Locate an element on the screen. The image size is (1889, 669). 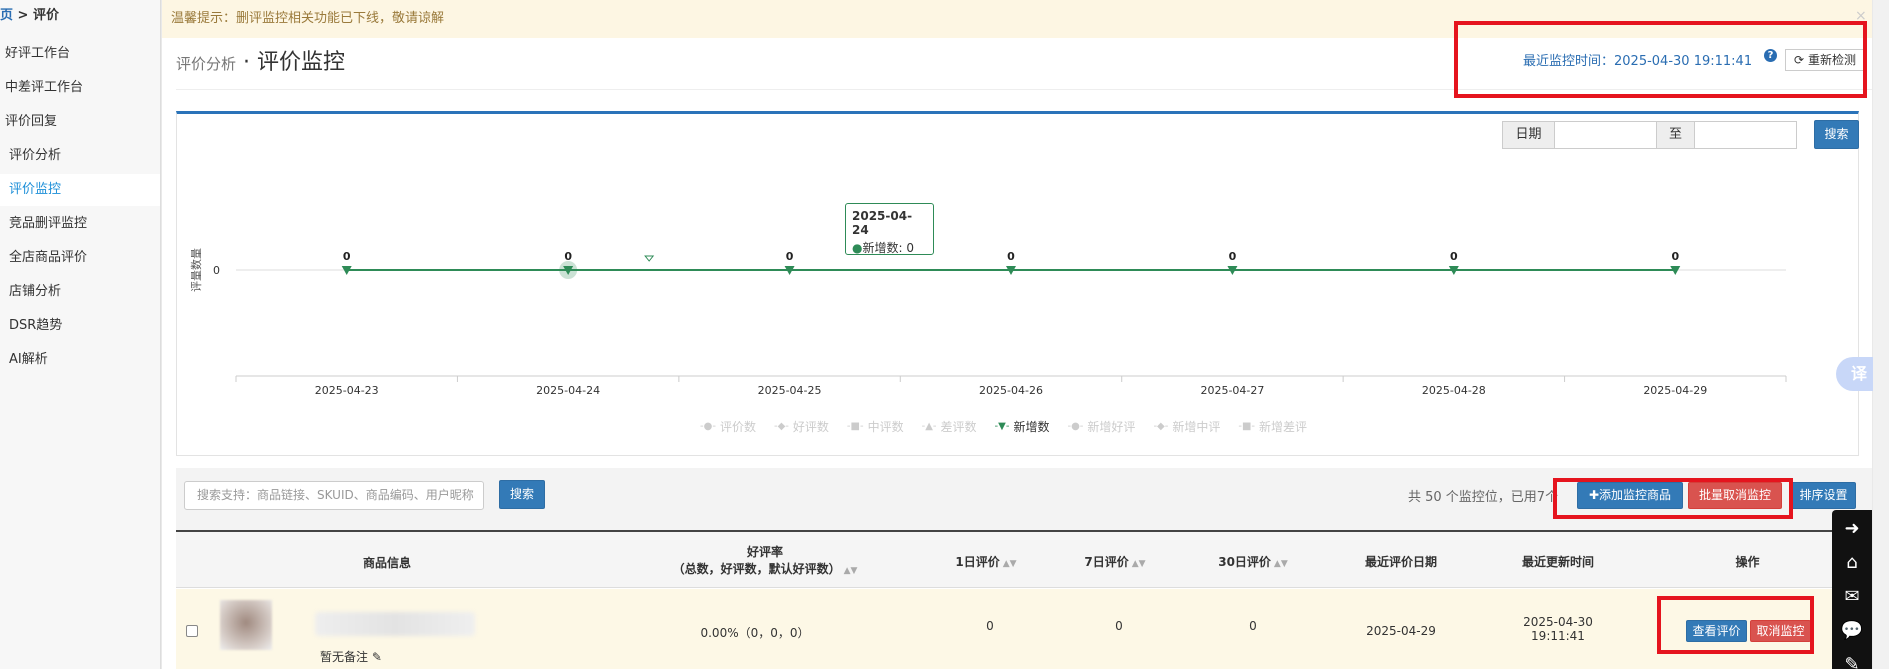
scrollbar is located at coordinates (1881, 334).